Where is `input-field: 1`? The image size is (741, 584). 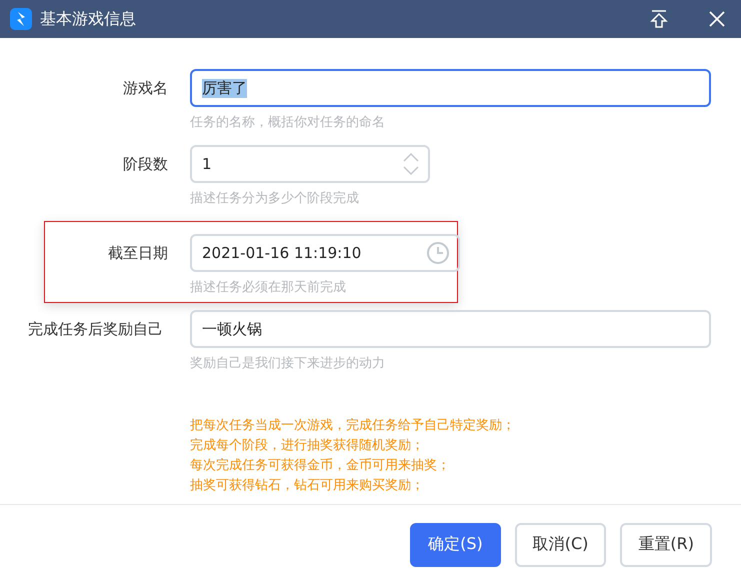
input-field: 1 is located at coordinates (310, 164).